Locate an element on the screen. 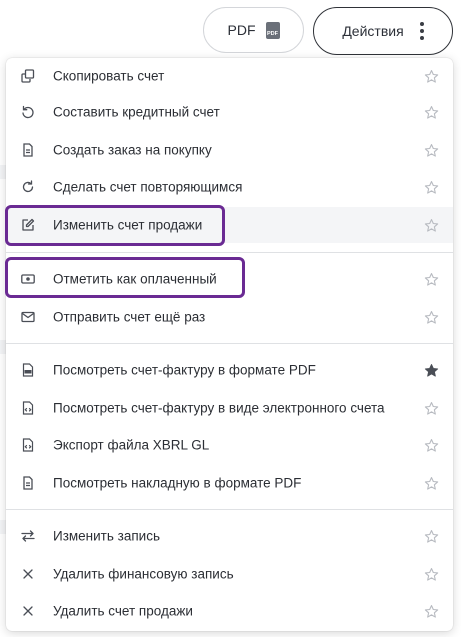  swap-icon is located at coordinates (28, 536).